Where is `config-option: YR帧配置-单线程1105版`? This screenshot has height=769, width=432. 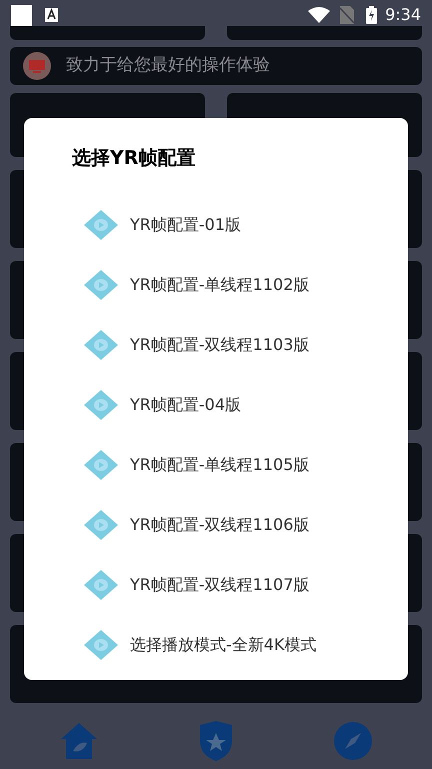
config-option: YR帧配置-单线程1105版 is located at coordinates (216, 464).